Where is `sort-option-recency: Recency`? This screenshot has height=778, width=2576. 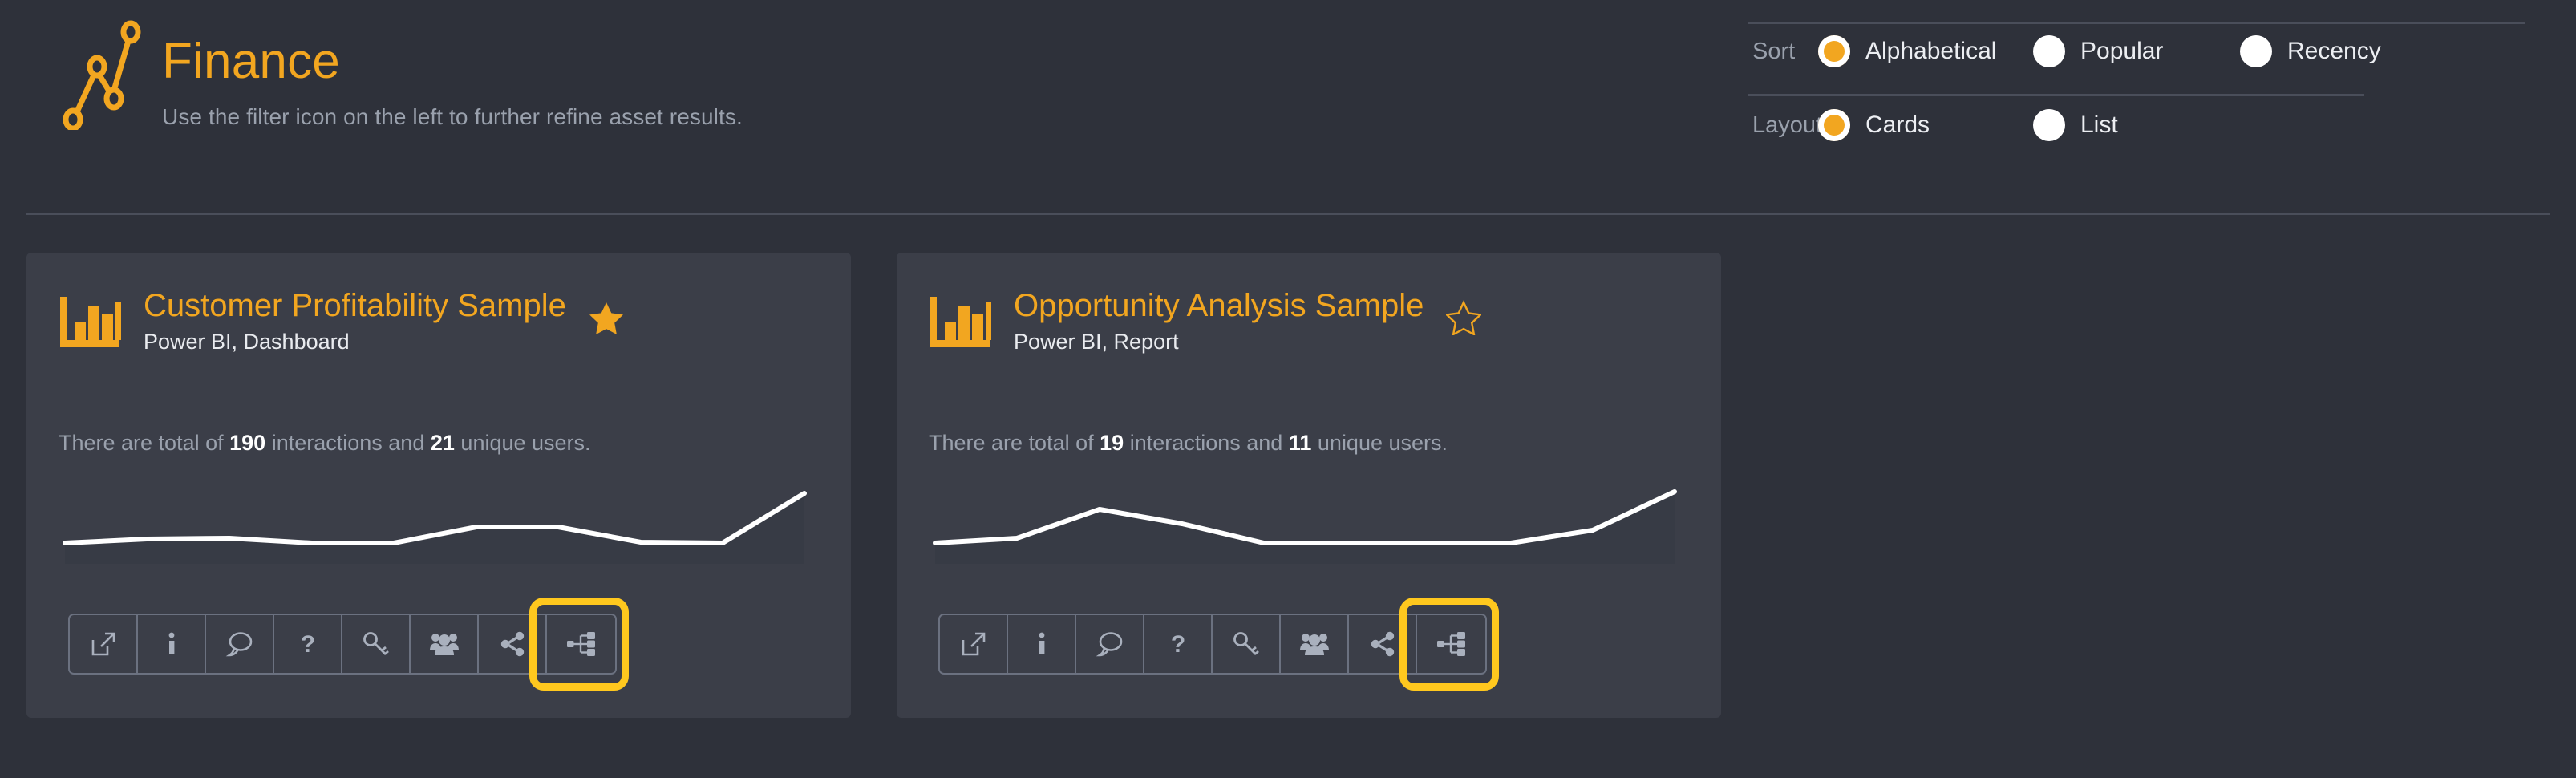
sort-option-recency: Recency is located at coordinates (2310, 51).